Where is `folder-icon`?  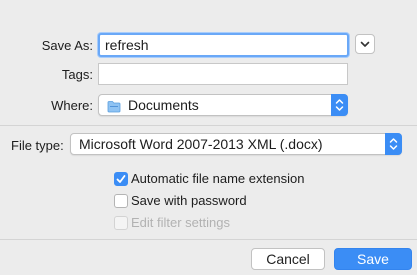
folder-icon is located at coordinates (114, 108).